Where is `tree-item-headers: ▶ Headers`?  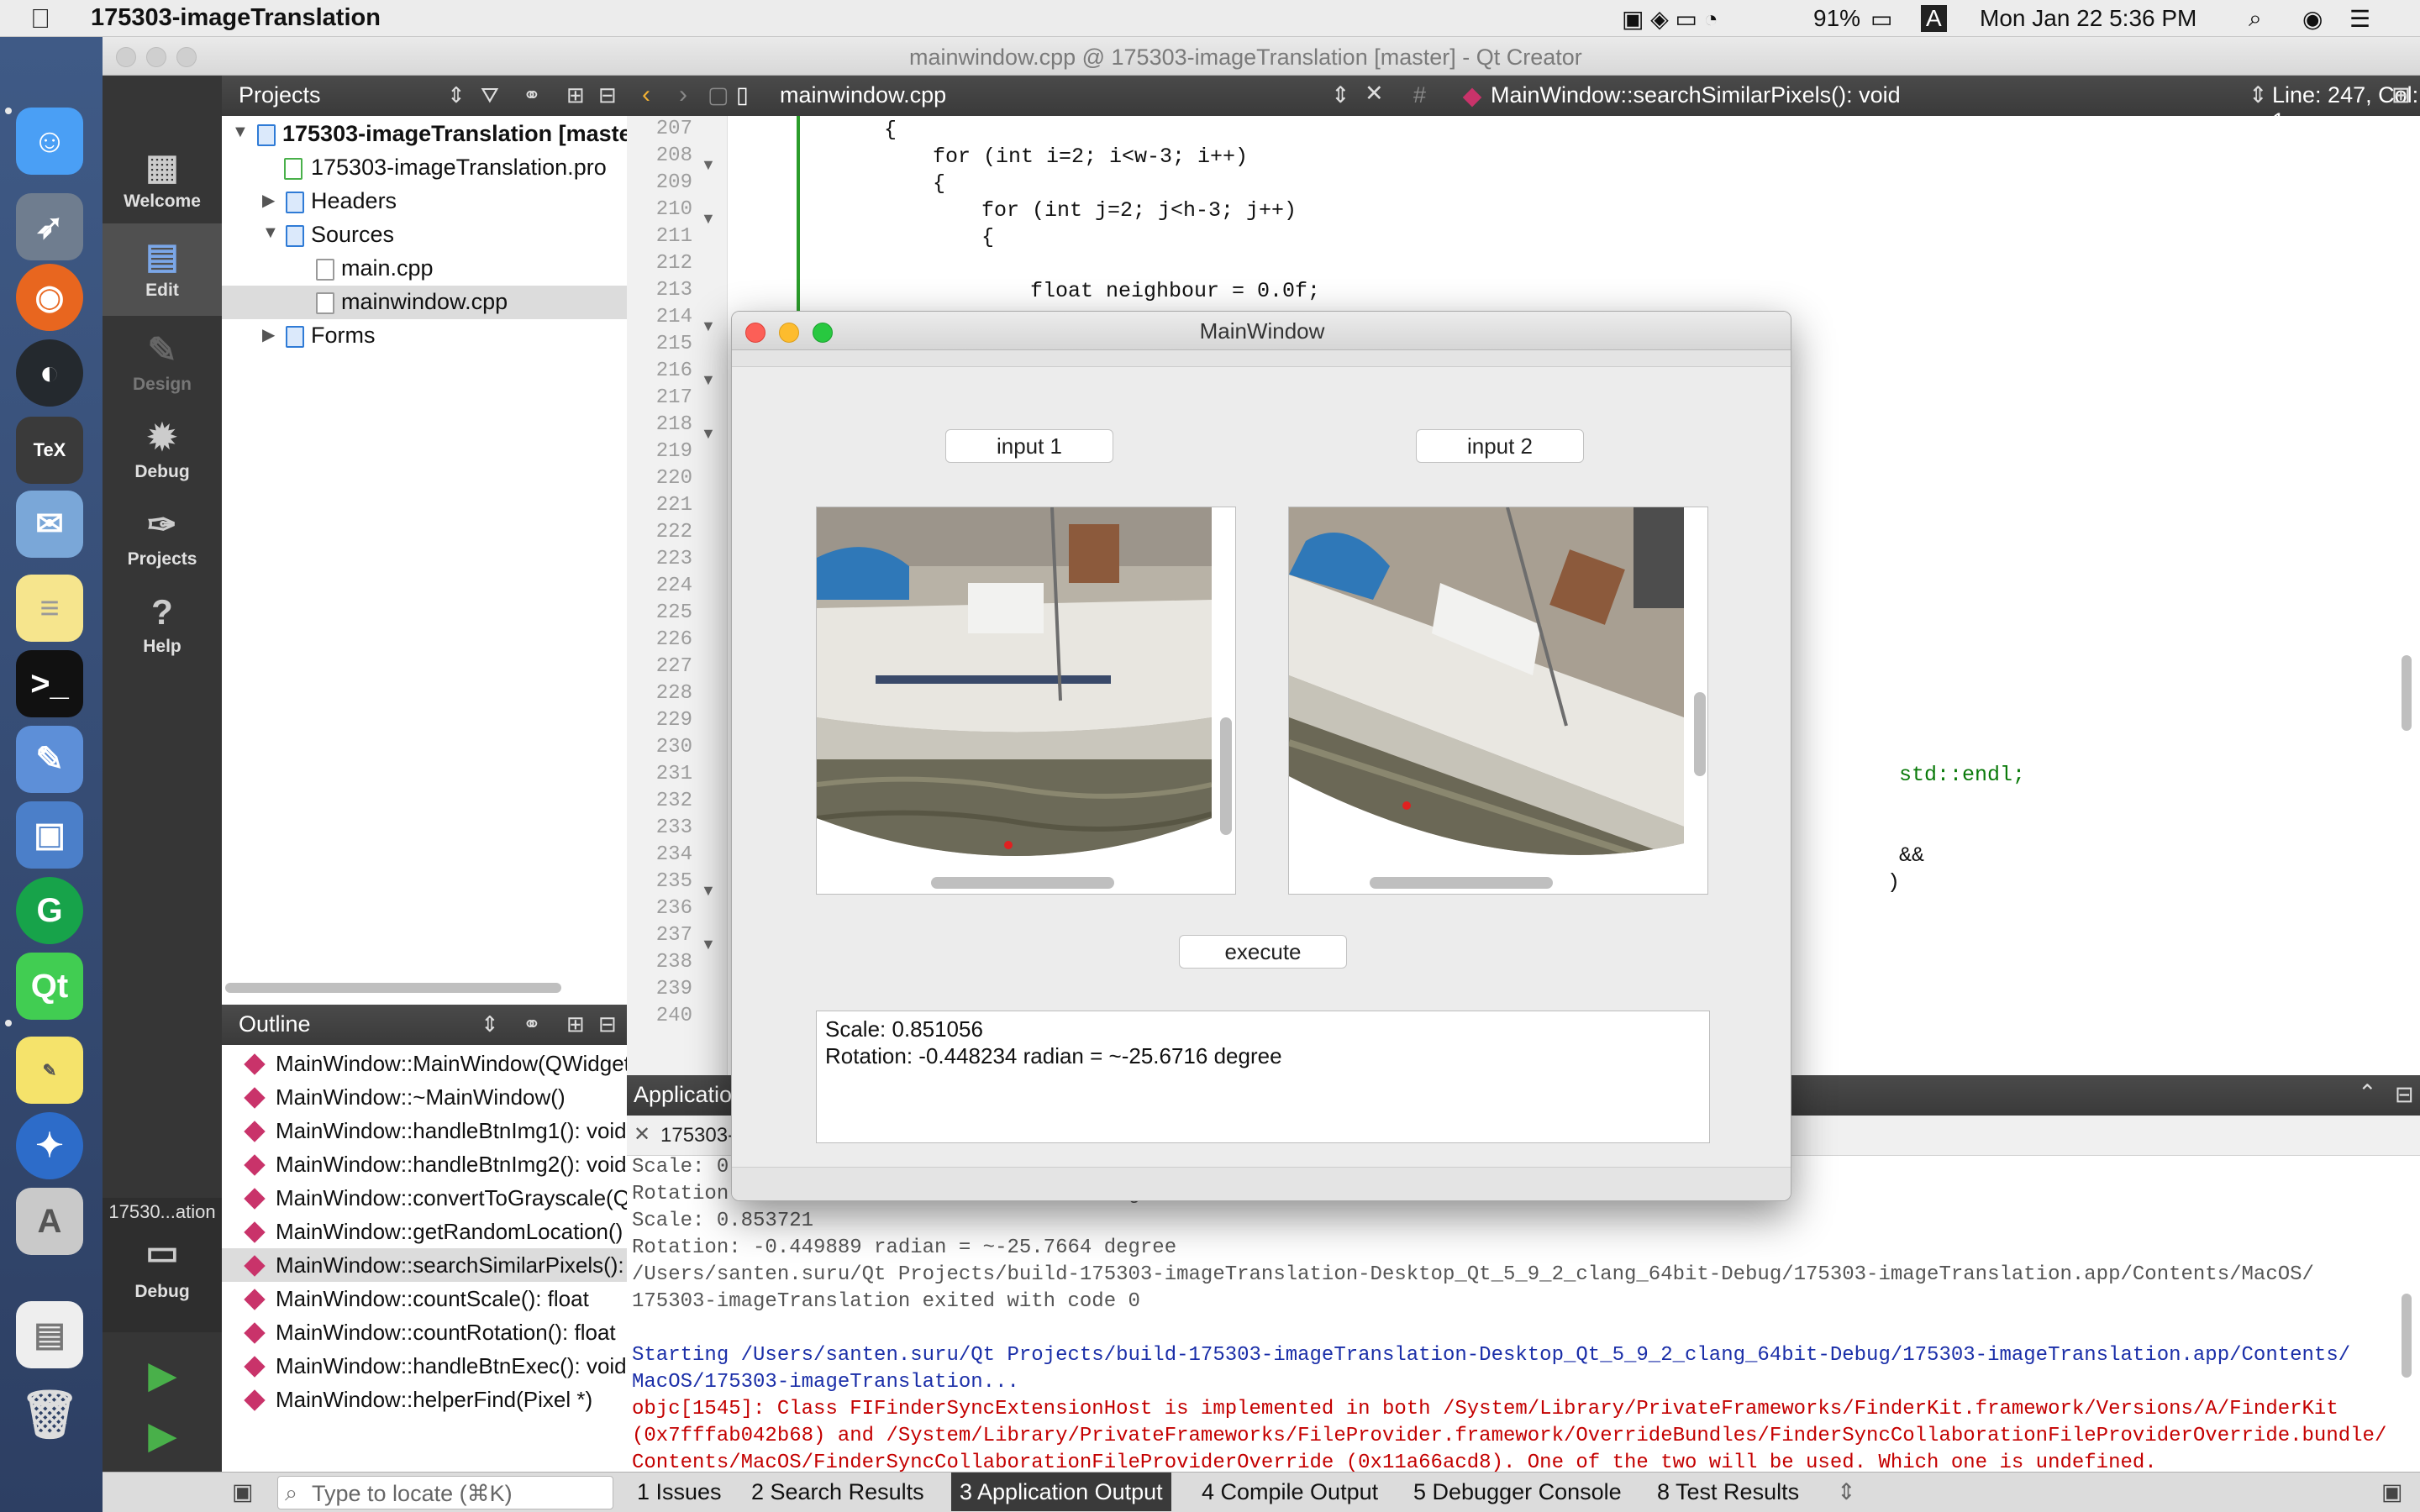
tree-item-headers: ▶ Headers is located at coordinates (424, 201).